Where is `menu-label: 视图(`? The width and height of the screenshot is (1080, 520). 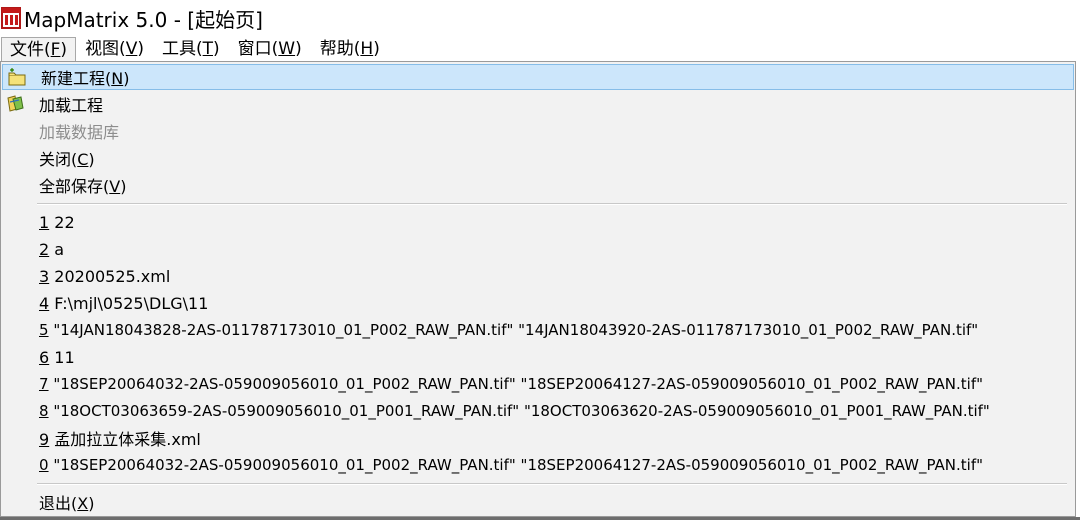
menu-label: 视图( is located at coordinates (105, 48).